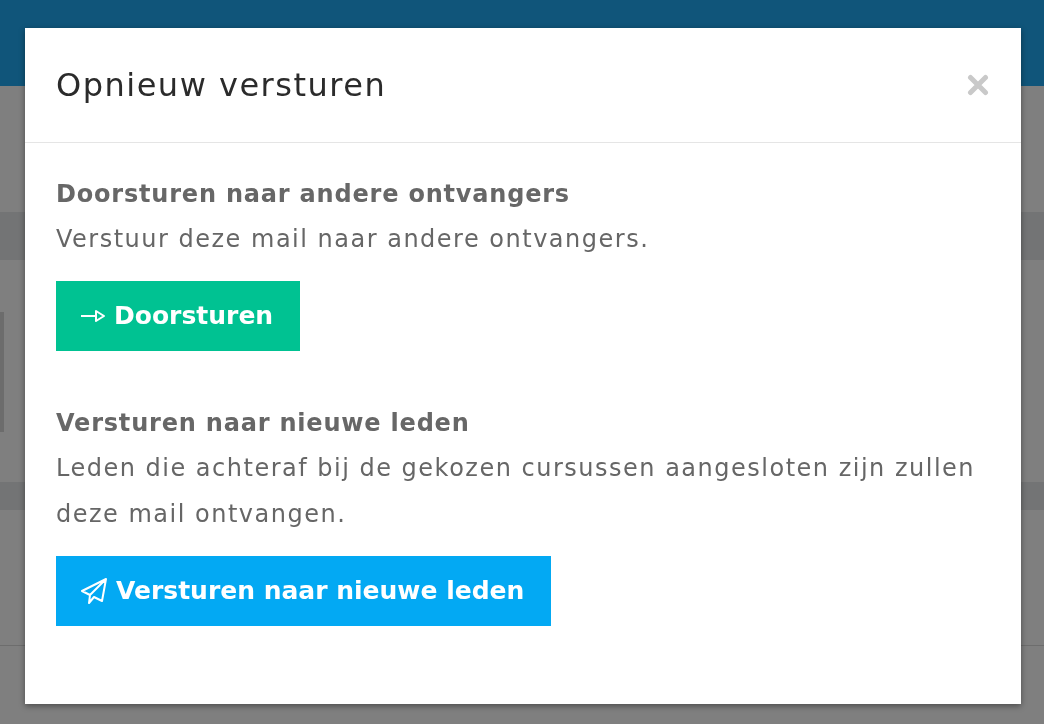 Image resolution: width=1044 pixels, height=724 pixels. What do you see at coordinates (353, 239) in the screenshot?
I see `section-description: Verstuur deze mail naar andere ontvangers.` at bounding box center [353, 239].